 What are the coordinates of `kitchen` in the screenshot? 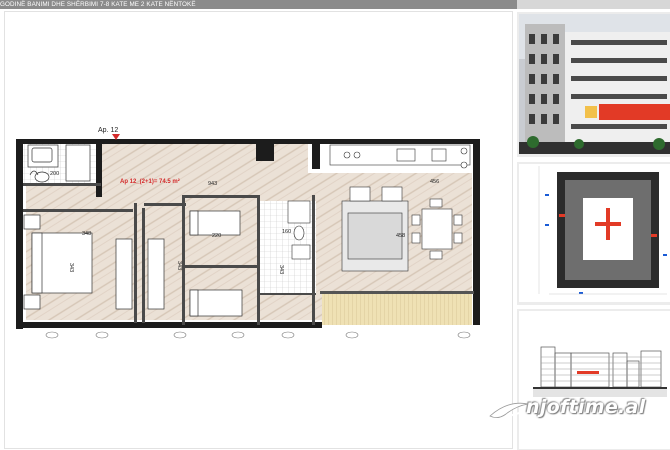 It's located at (400, 156).